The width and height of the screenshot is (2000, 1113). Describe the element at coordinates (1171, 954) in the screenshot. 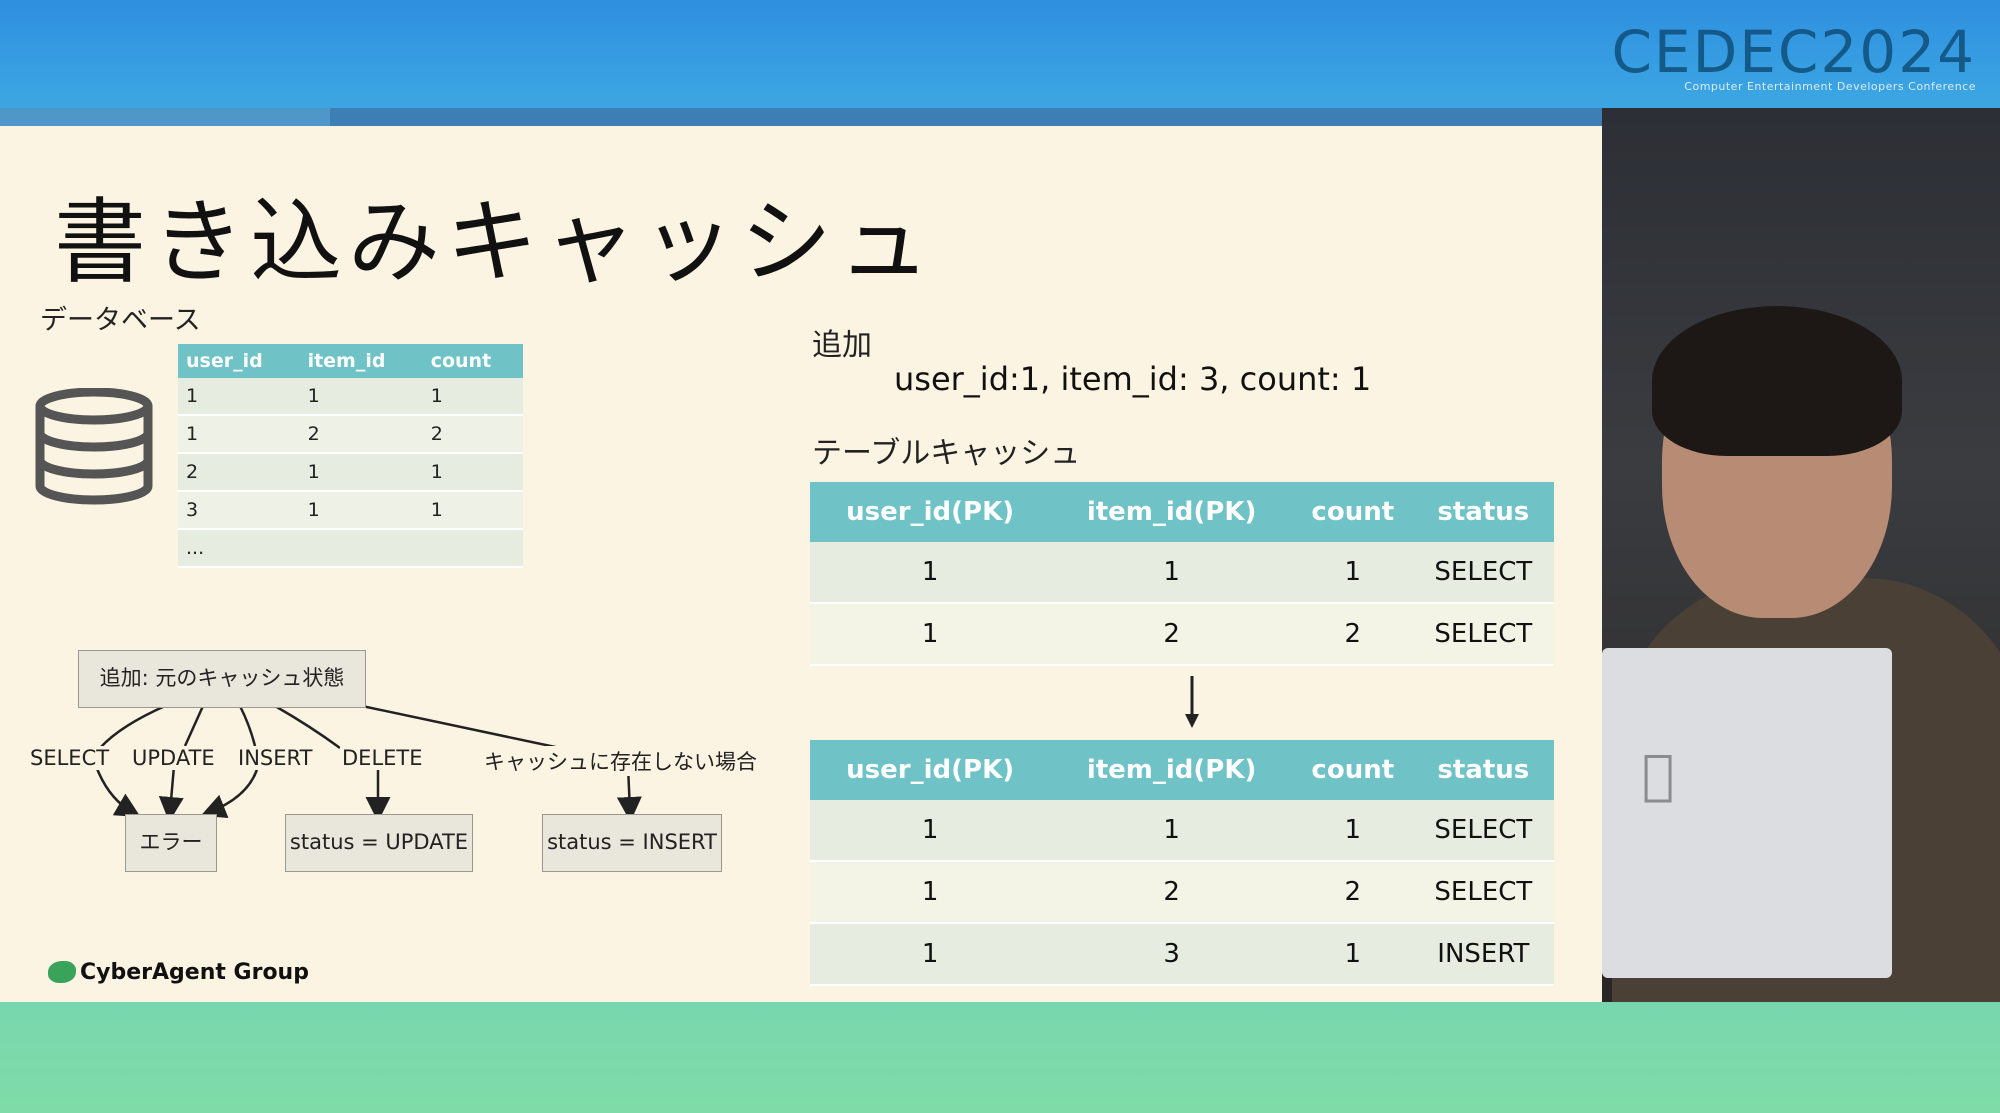

I see `cache-after-cell: 3` at that location.